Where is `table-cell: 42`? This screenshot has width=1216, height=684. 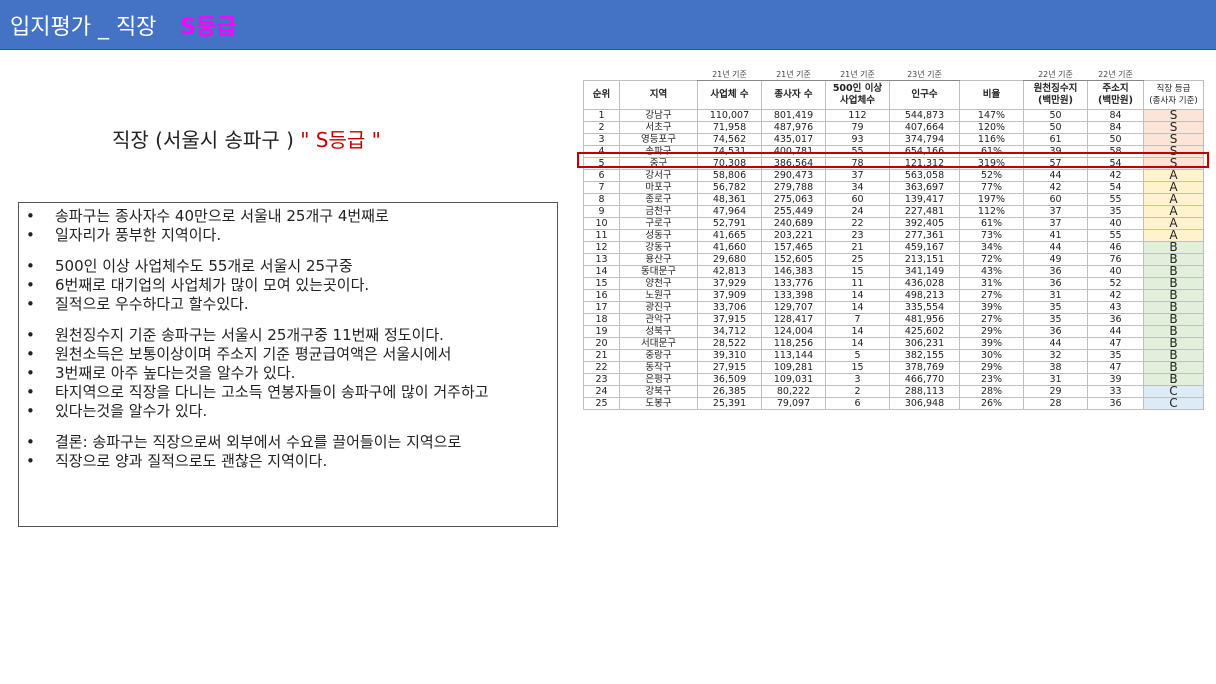
table-cell: 42 is located at coordinates (1115, 175).